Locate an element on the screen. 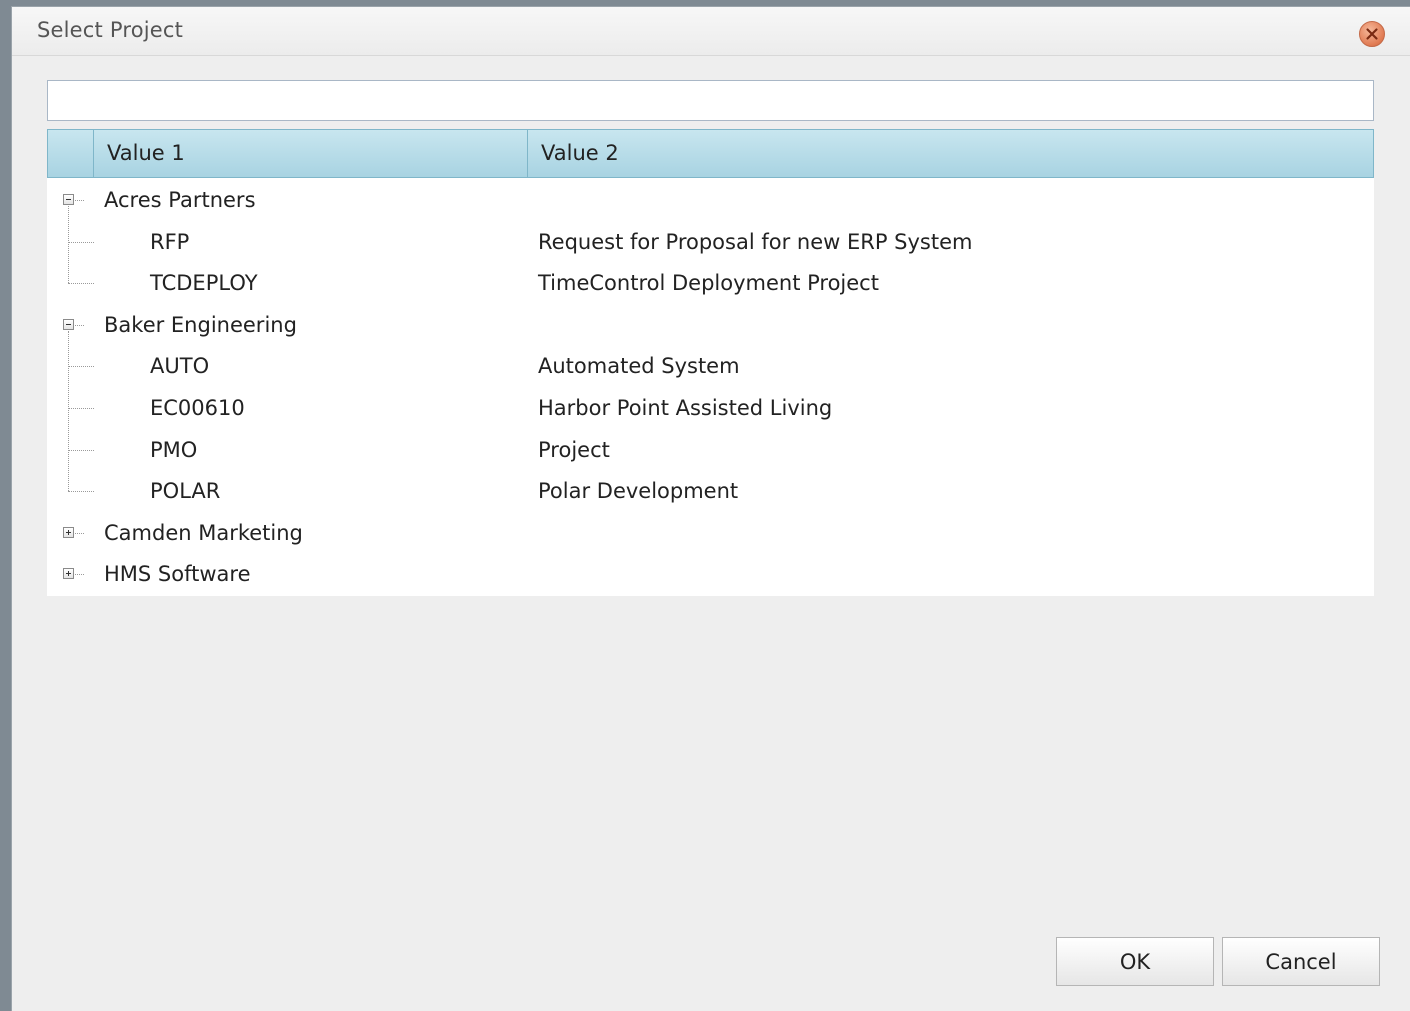 This screenshot has height=1011, width=1410. close-x-glyph is located at coordinates (1372, 34).